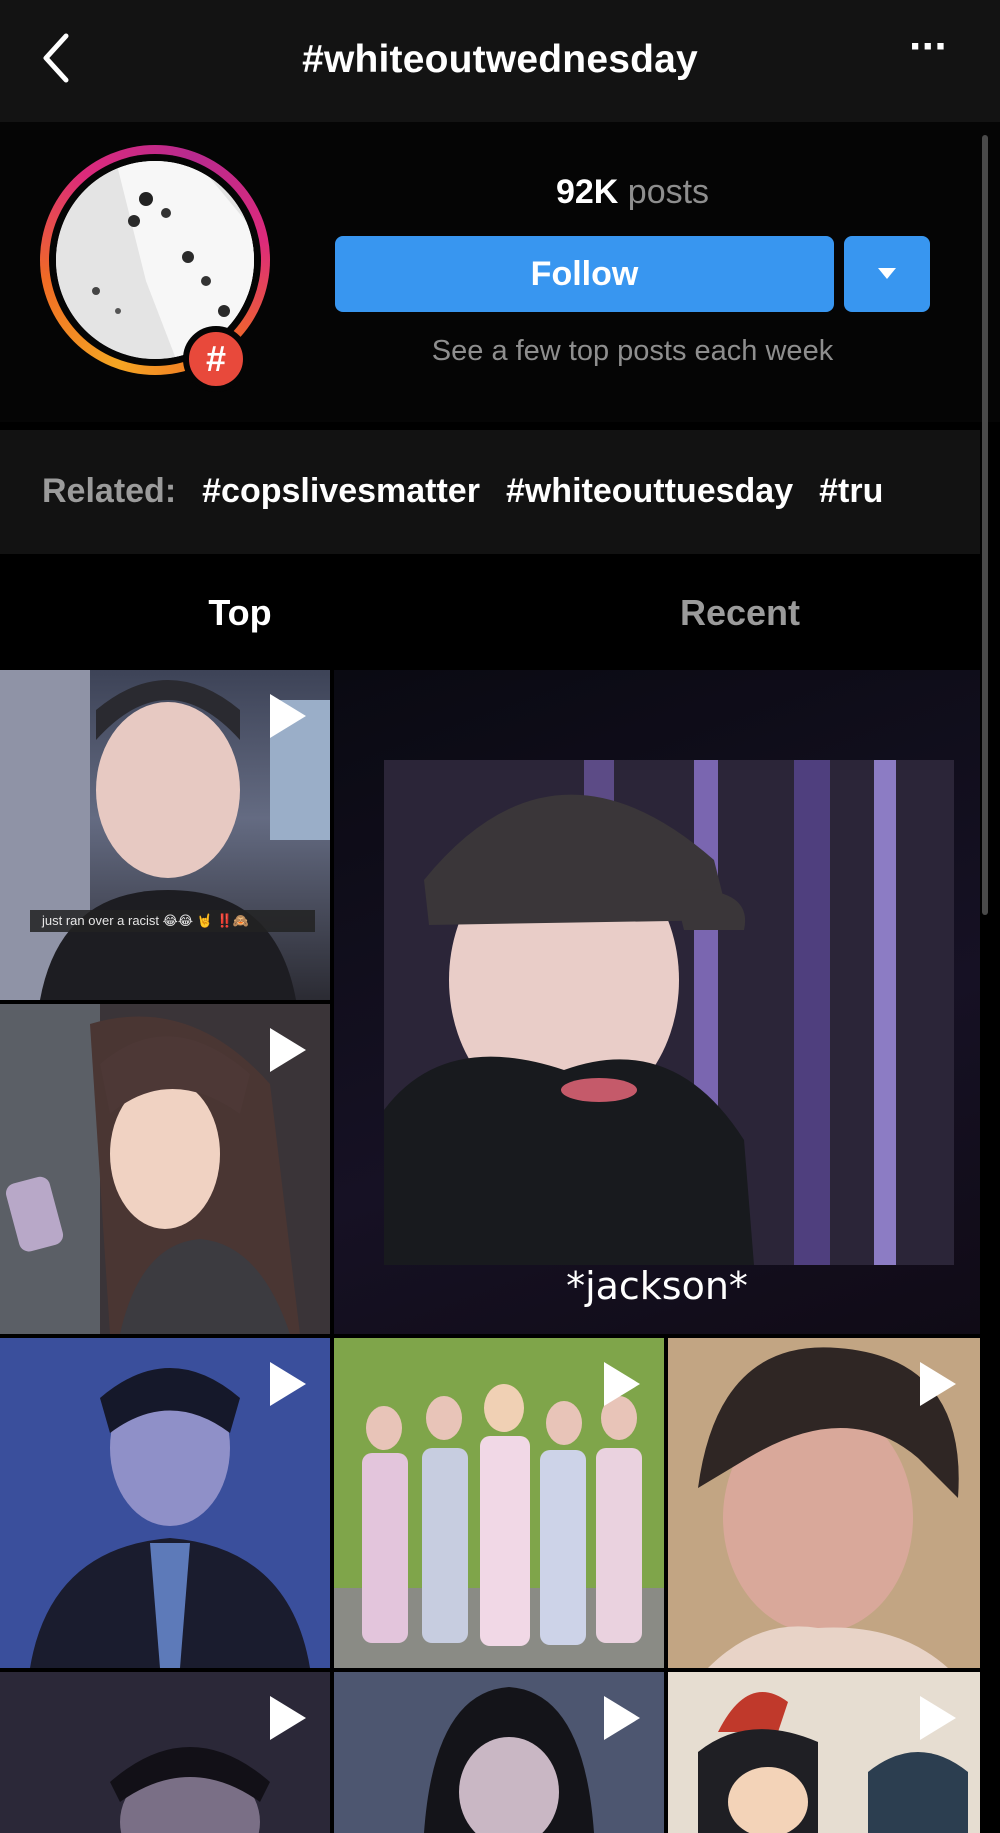 This screenshot has width=1000, height=1833. I want to click on caret-down-icon, so click(887, 273).